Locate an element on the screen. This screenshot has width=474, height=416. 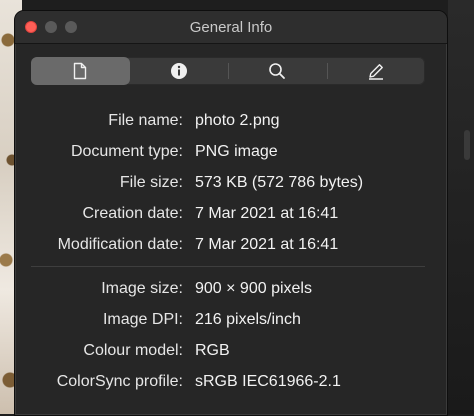
value: sRGB IEC61966-2.1 is located at coordinates (268, 381).